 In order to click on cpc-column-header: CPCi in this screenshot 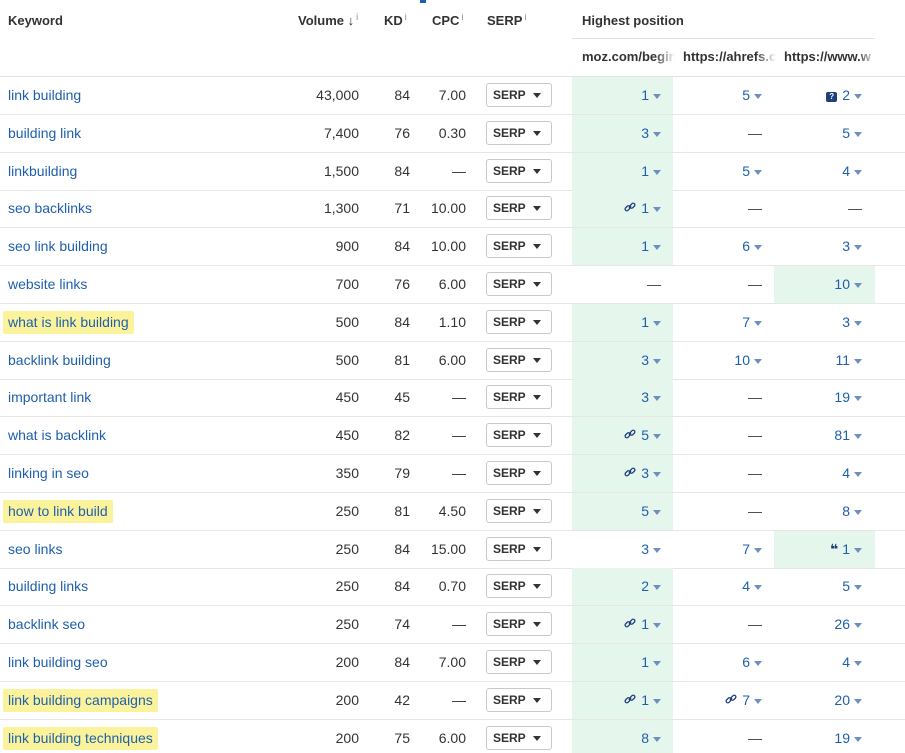, I will do `click(447, 20)`.